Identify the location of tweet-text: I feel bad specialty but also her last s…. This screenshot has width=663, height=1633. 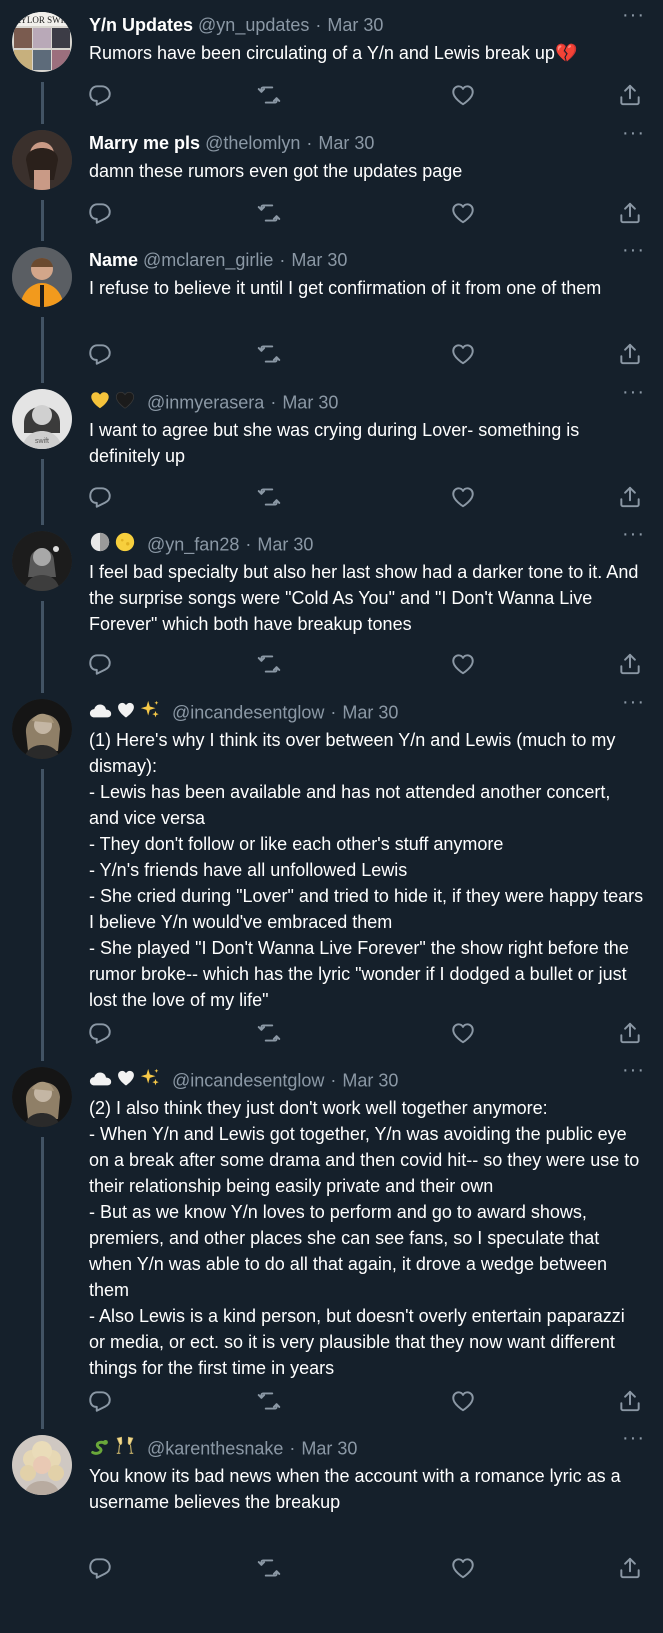
(364, 598).